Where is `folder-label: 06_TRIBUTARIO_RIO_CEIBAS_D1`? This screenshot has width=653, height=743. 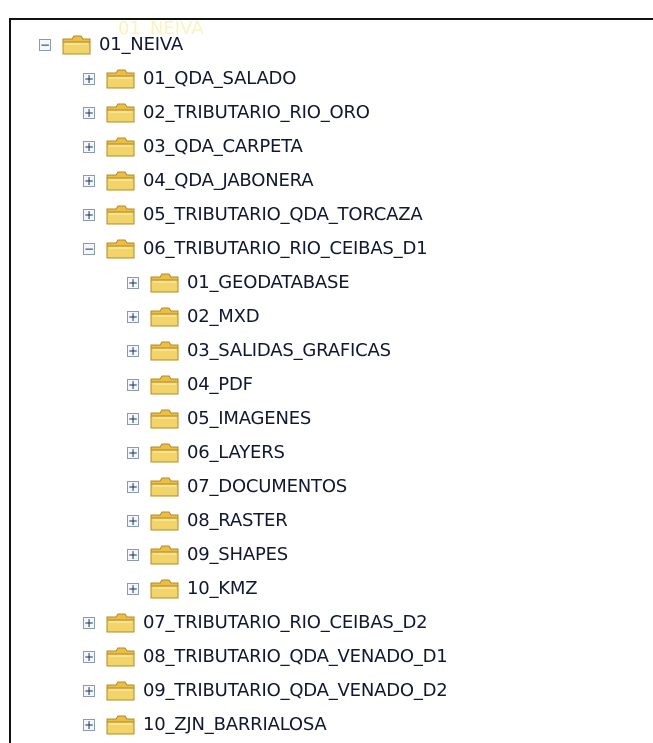 folder-label: 06_TRIBUTARIO_RIO_CEIBAS_D1 is located at coordinates (285, 248).